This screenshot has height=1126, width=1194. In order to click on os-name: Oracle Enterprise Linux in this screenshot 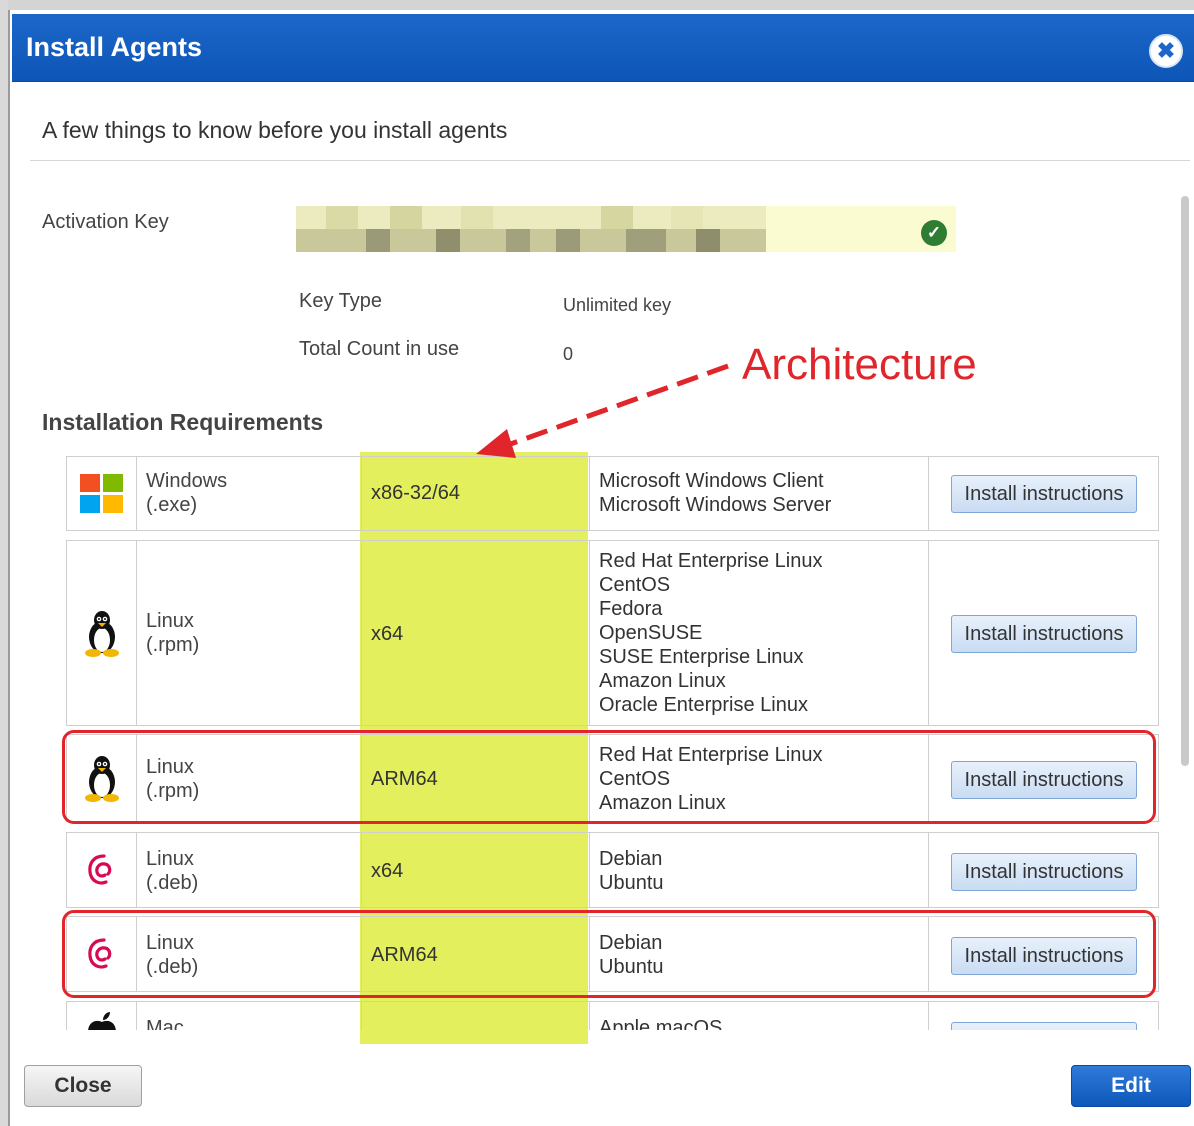, I will do `click(703, 705)`.